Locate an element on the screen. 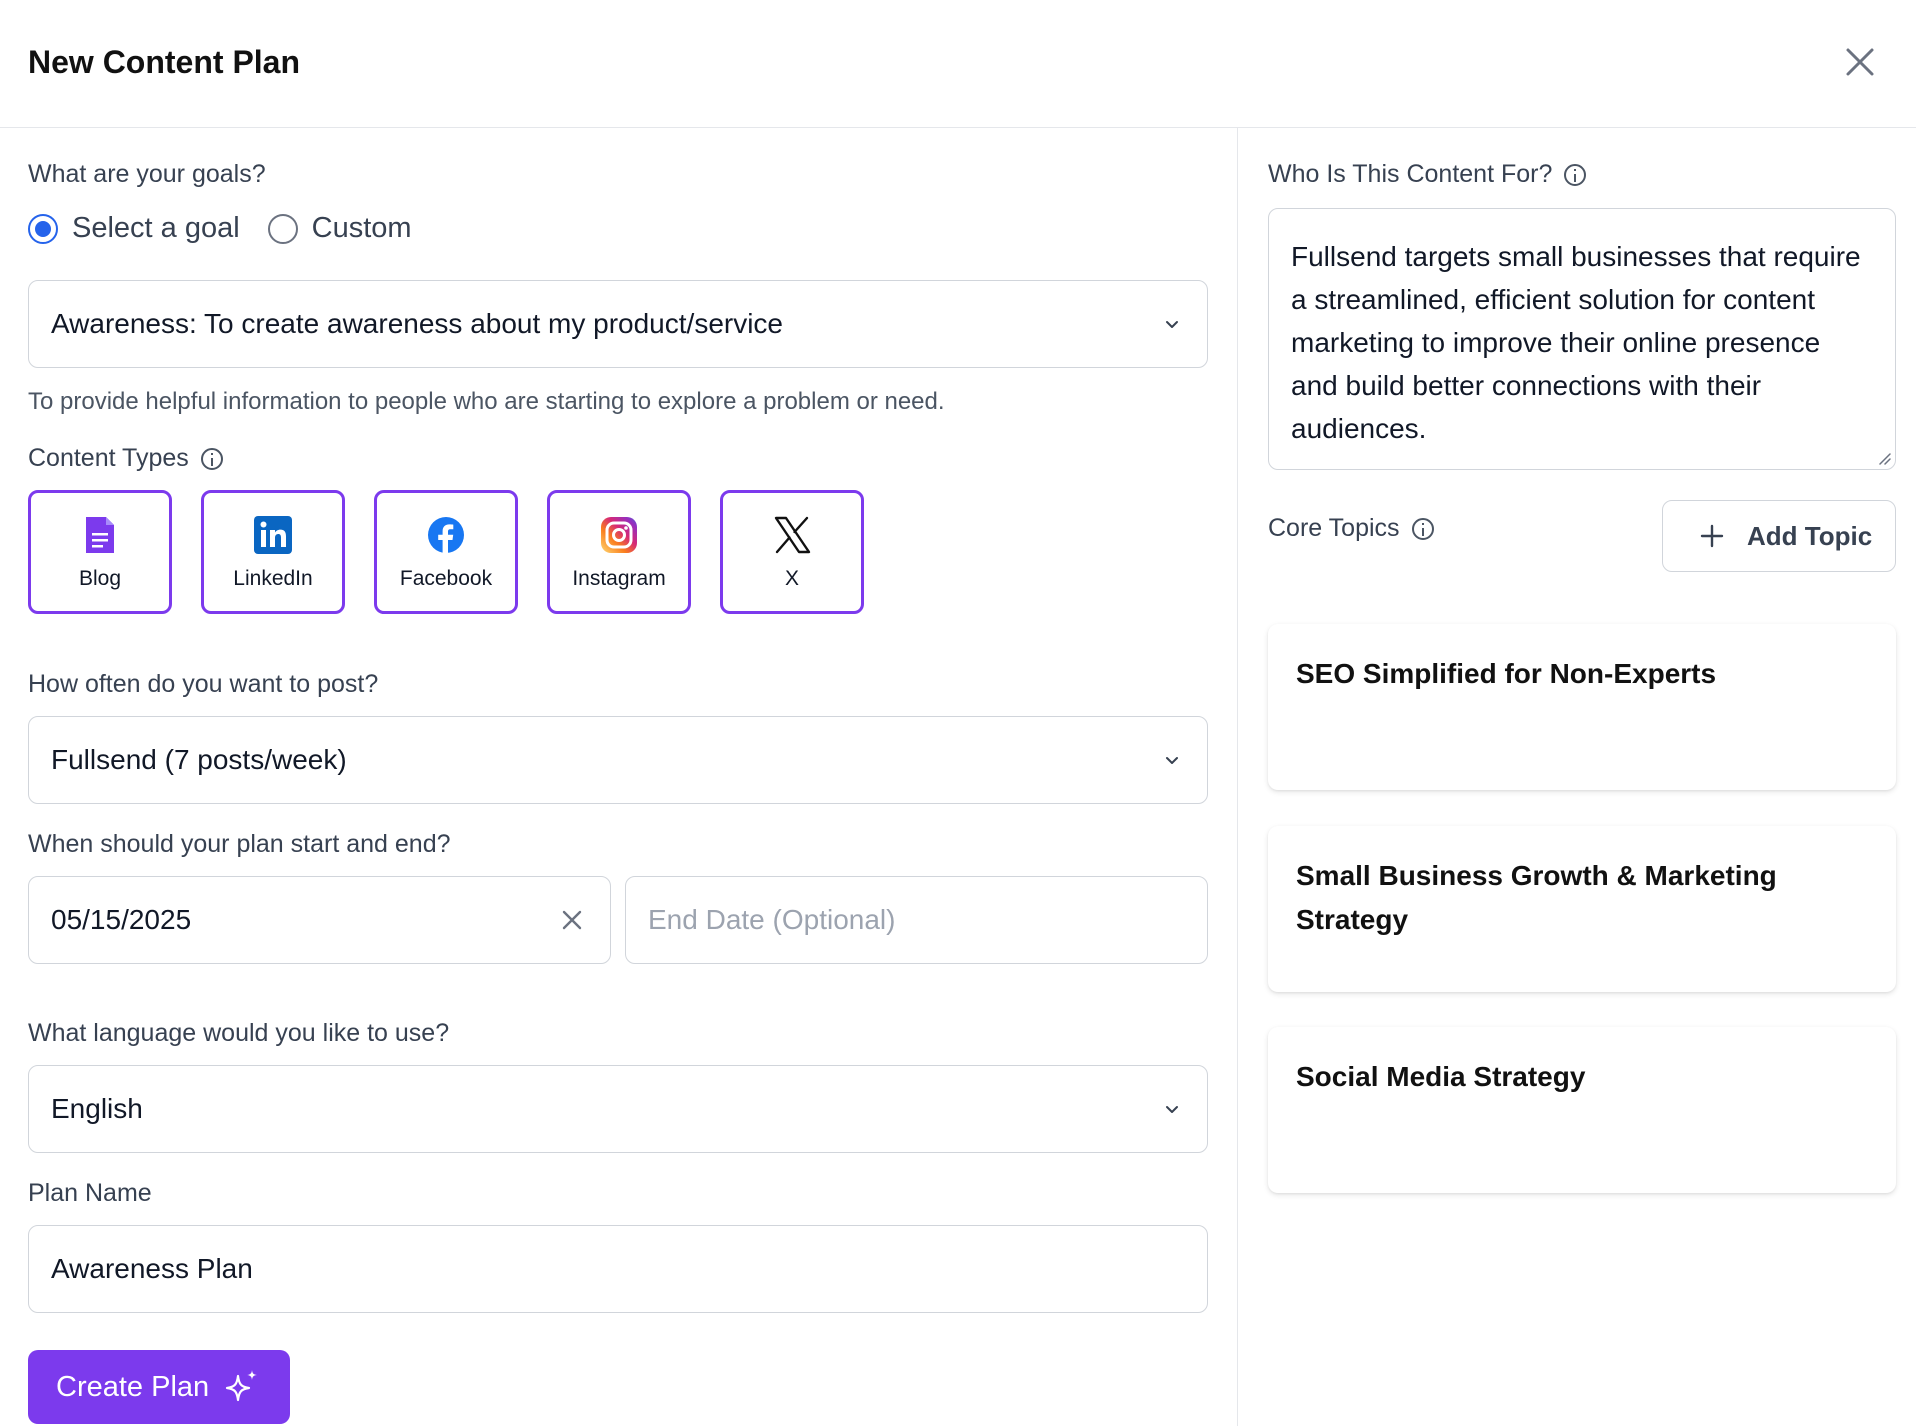  radio-custom is located at coordinates (282, 228).